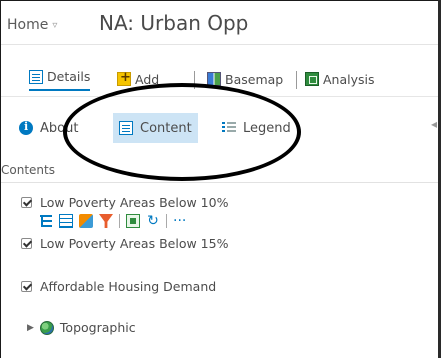  I want to click on change-style-icon, so click(86, 221).